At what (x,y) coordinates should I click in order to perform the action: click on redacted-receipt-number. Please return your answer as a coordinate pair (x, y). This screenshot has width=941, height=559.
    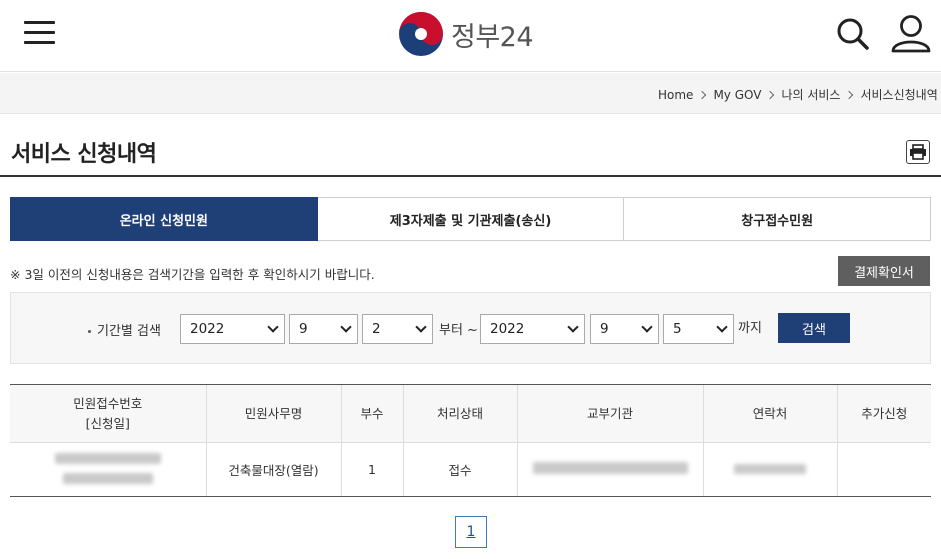
    Looking at the image, I should click on (107, 458).